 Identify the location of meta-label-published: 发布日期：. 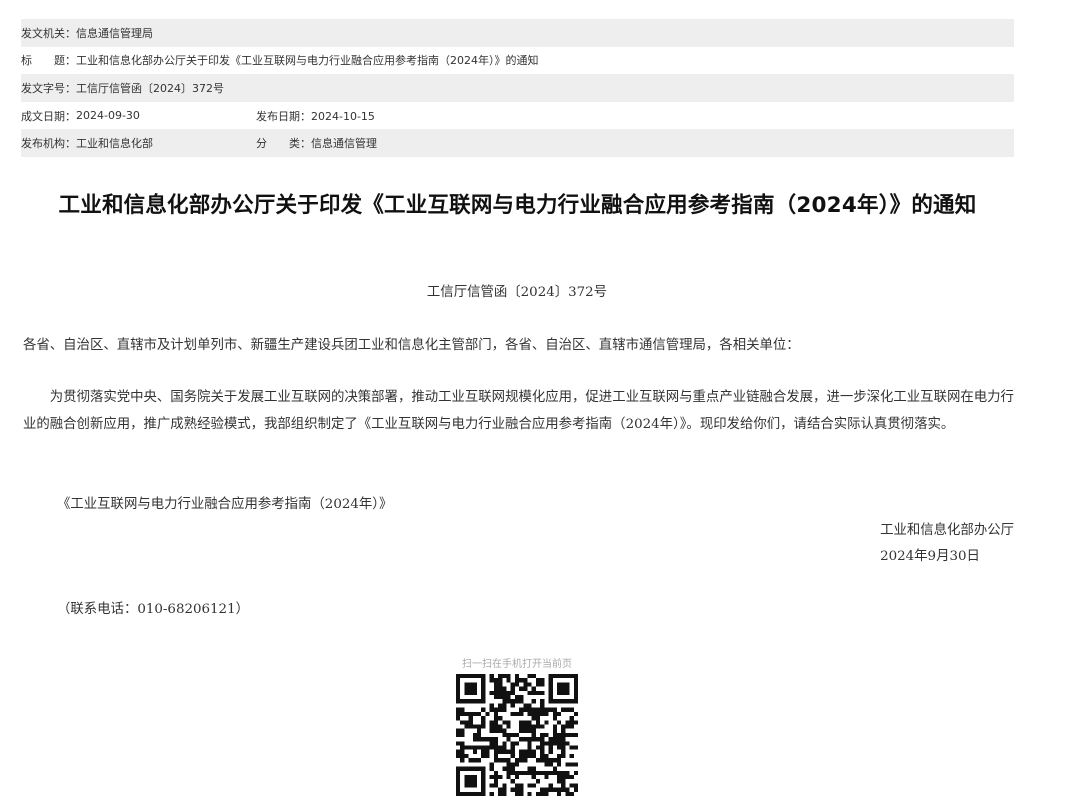
(283, 116).